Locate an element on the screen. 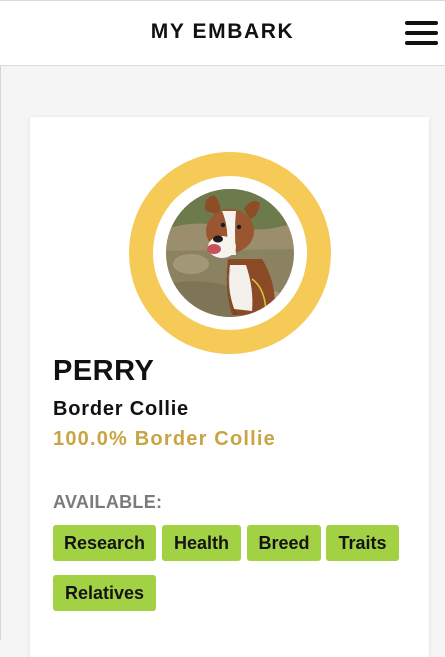 Image resolution: width=445 pixels, height=657 pixels. page-edge-divider is located at coordinates (0, 353).